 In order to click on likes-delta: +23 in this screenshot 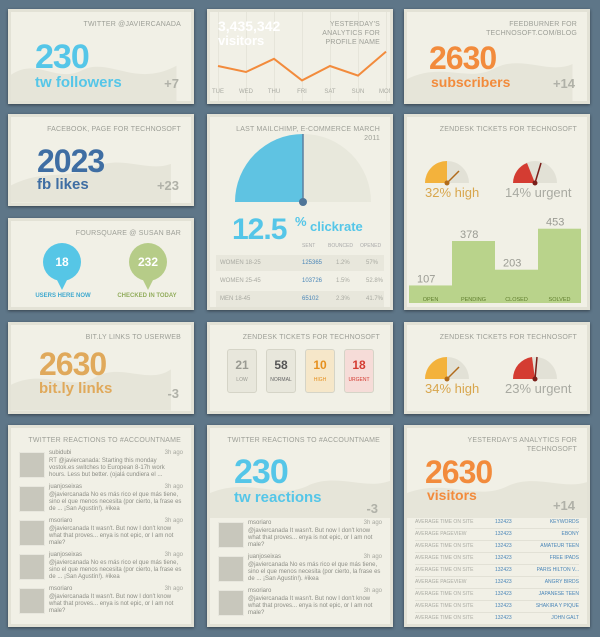, I will do `click(167, 185)`.